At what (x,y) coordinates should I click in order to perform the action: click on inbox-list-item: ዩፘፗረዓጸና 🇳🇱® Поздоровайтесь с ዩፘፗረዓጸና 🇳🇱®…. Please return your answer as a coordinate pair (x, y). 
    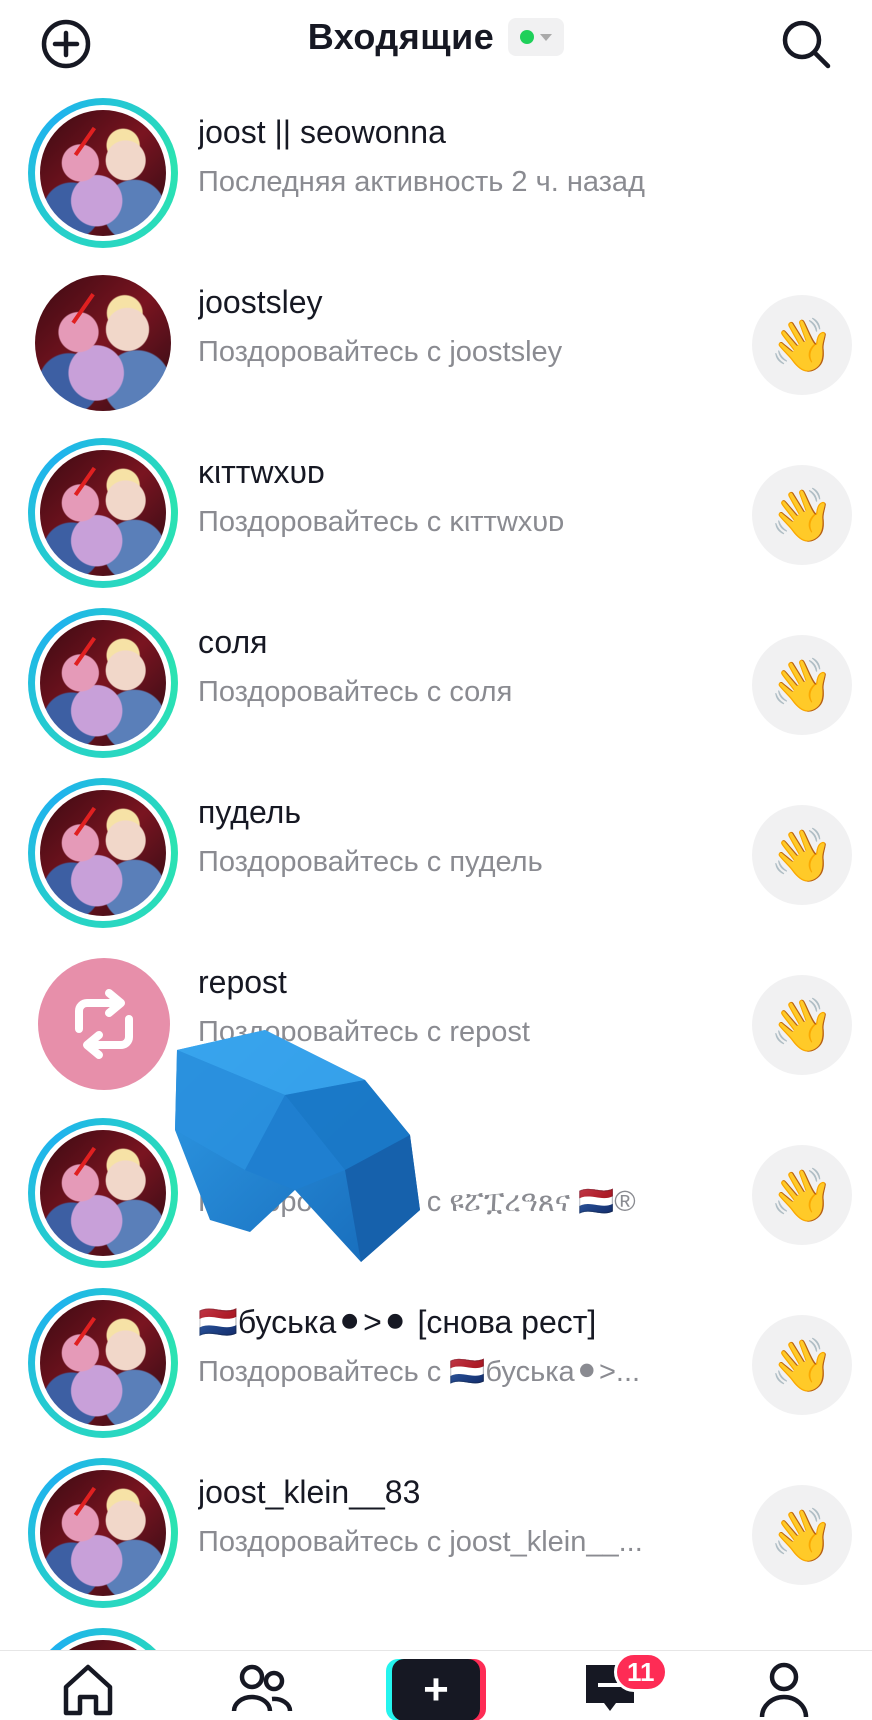
    Looking at the image, I should click on (436, 1191).